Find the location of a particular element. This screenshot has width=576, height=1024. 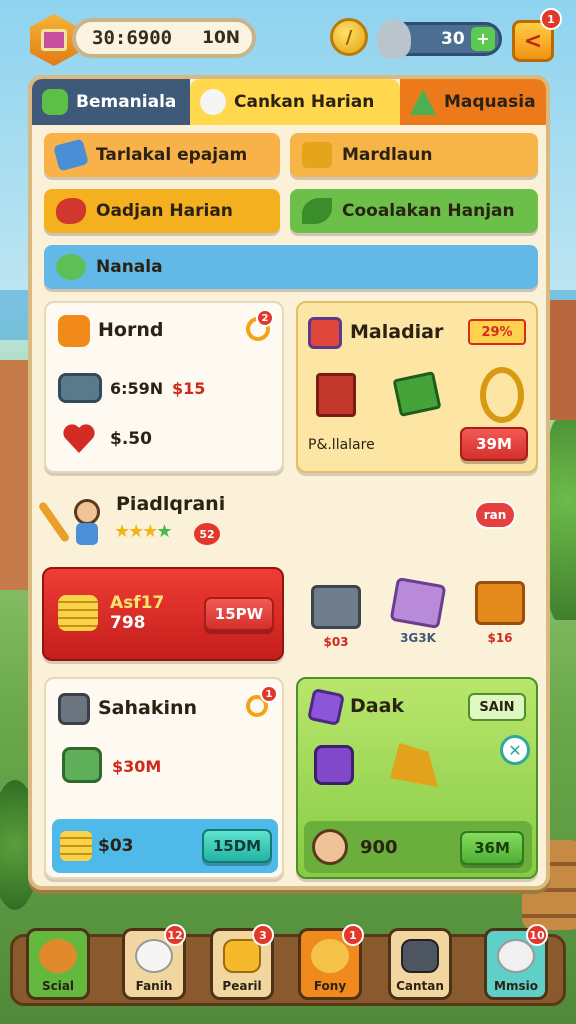

daak-card: Daak SAIN ✕ 900 36M is located at coordinates (417, 778).